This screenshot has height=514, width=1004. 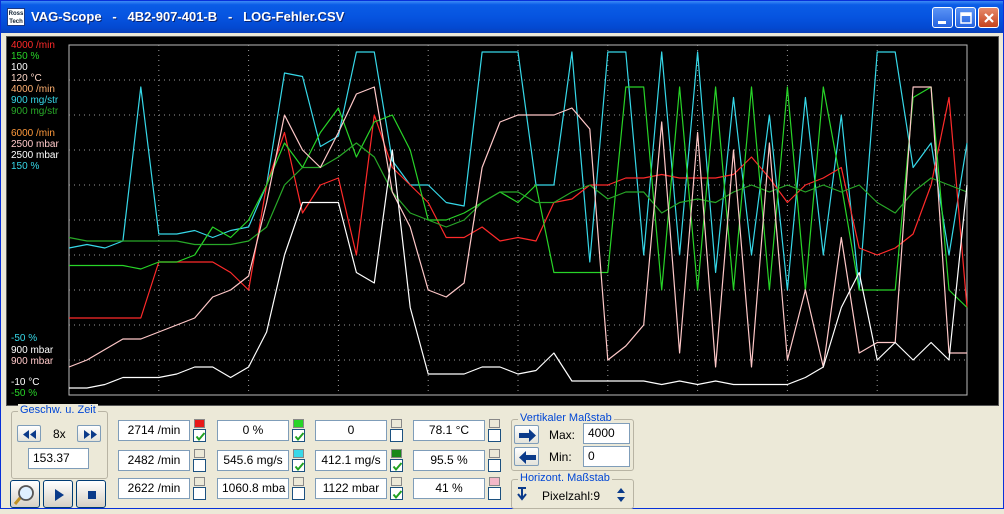 I want to click on rewind-icon, so click(x=29, y=434).